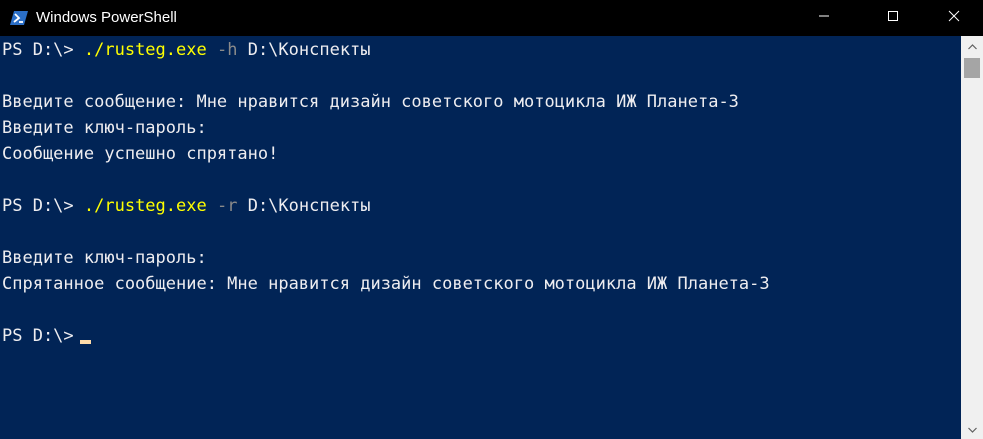  I want to click on maximize-icon, so click(893, 18).